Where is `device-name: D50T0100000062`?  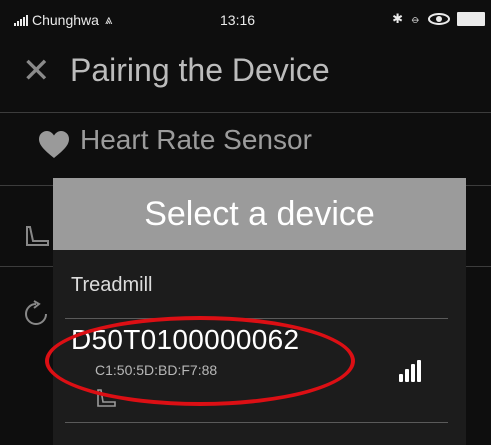
device-name: D50T0100000062 is located at coordinates (185, 339).